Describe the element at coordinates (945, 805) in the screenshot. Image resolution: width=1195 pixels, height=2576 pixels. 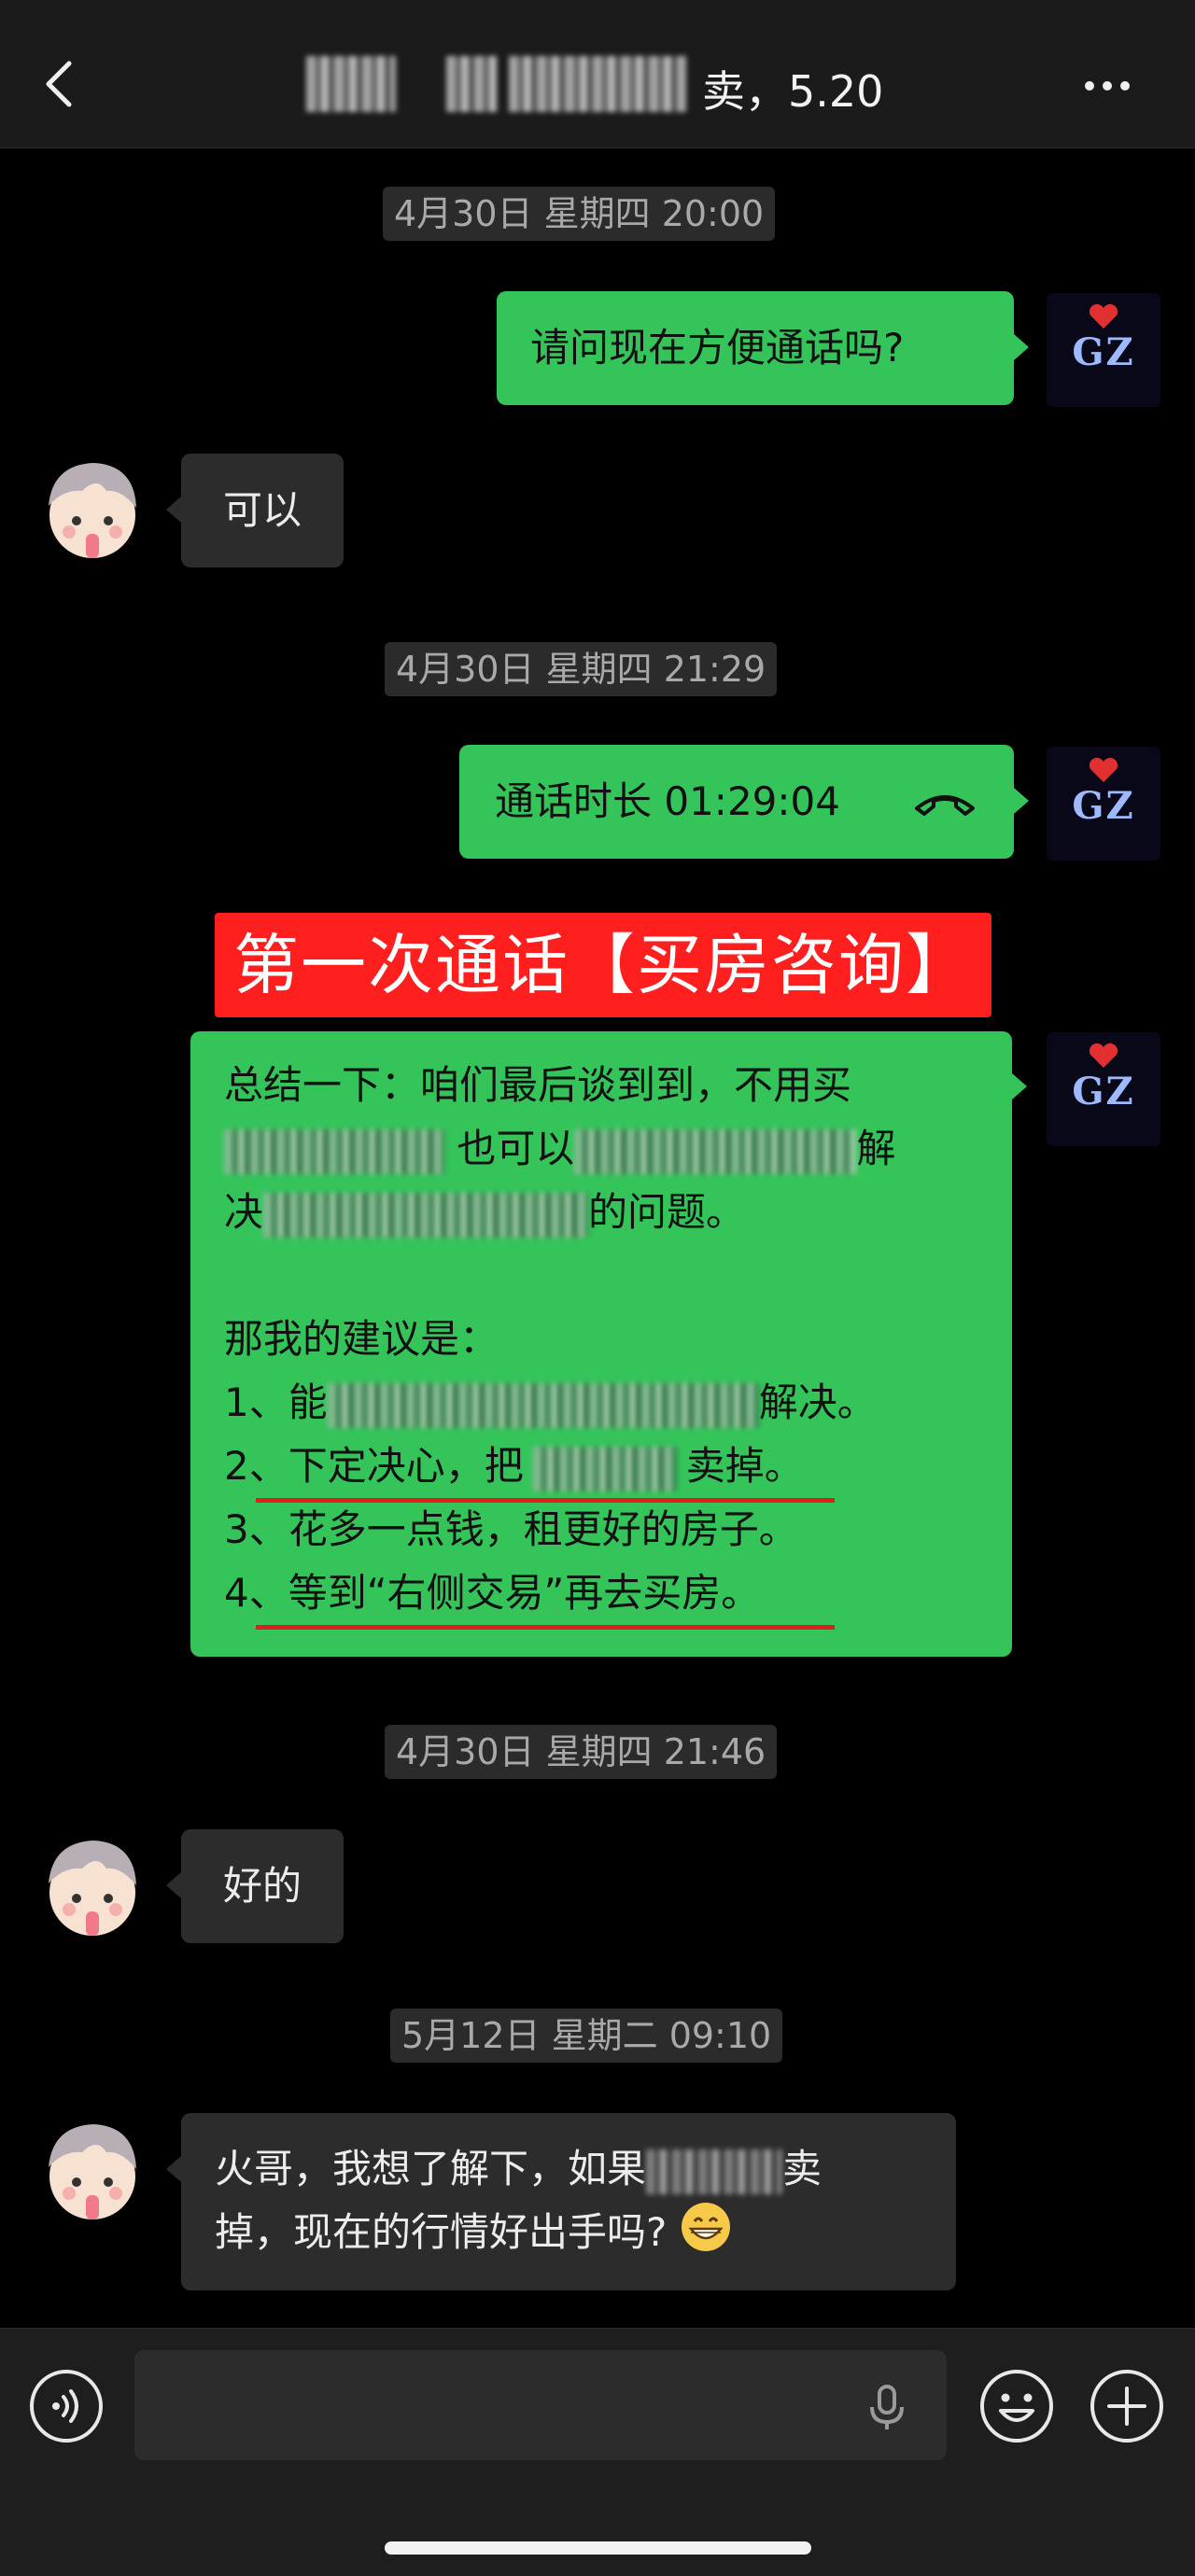
I see `call-icon` at that location.